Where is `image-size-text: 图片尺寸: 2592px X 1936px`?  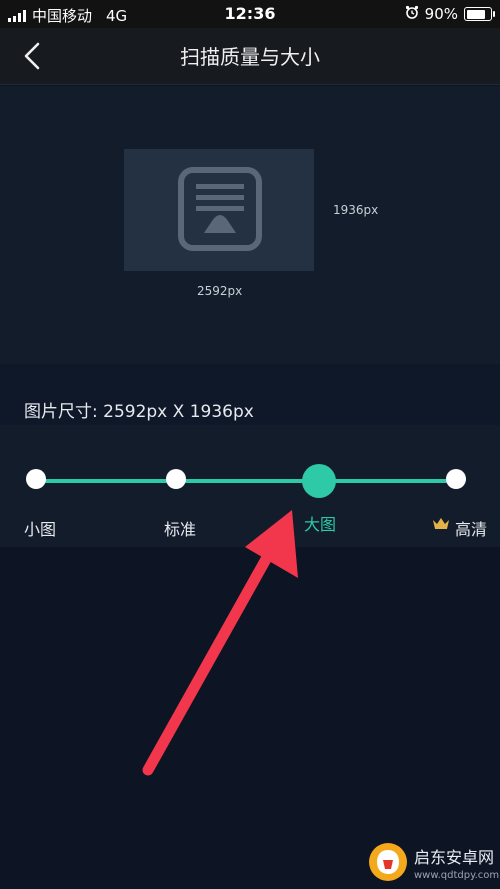 image-size-text: 图片尺寸: 2592px X 1936px is located at coordinates (139, 412).